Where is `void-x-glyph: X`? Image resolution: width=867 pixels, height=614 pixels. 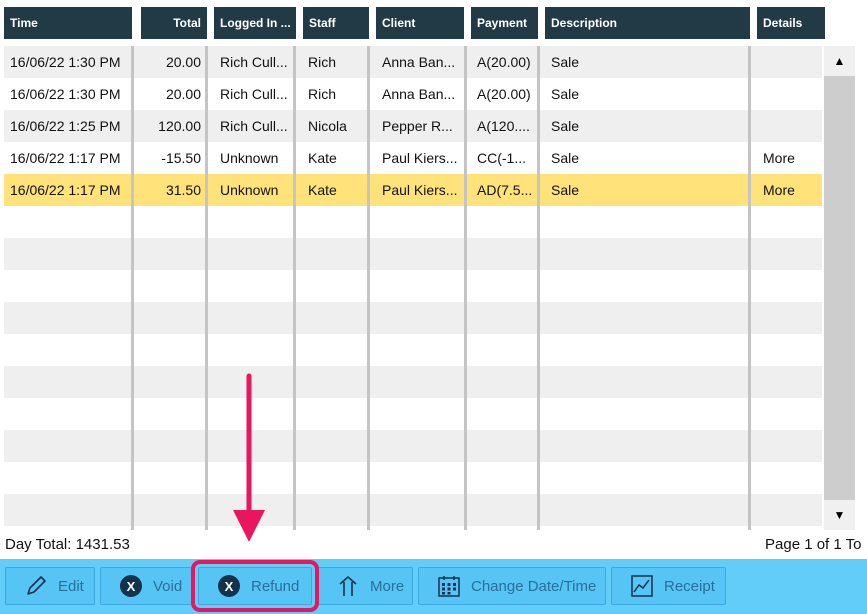
void-x-glyph: X is located at coordinates (131, 586).